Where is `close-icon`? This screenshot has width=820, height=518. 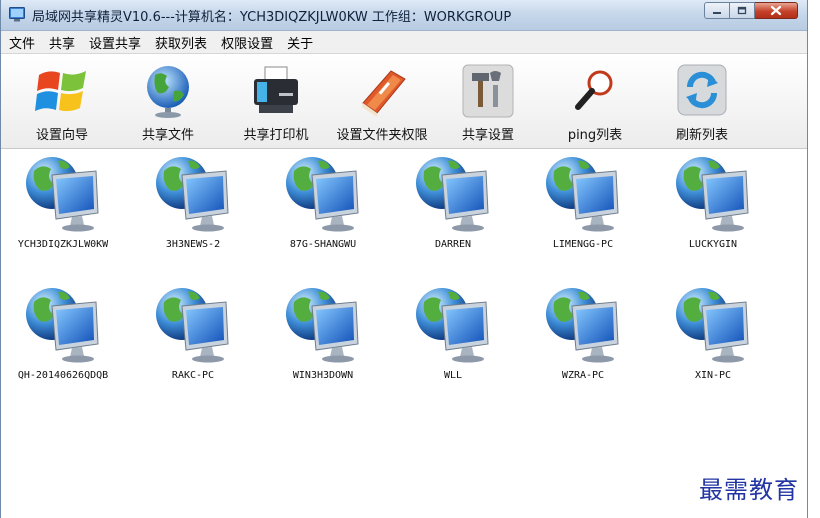 close-icon is located at coordinates (776, 10).